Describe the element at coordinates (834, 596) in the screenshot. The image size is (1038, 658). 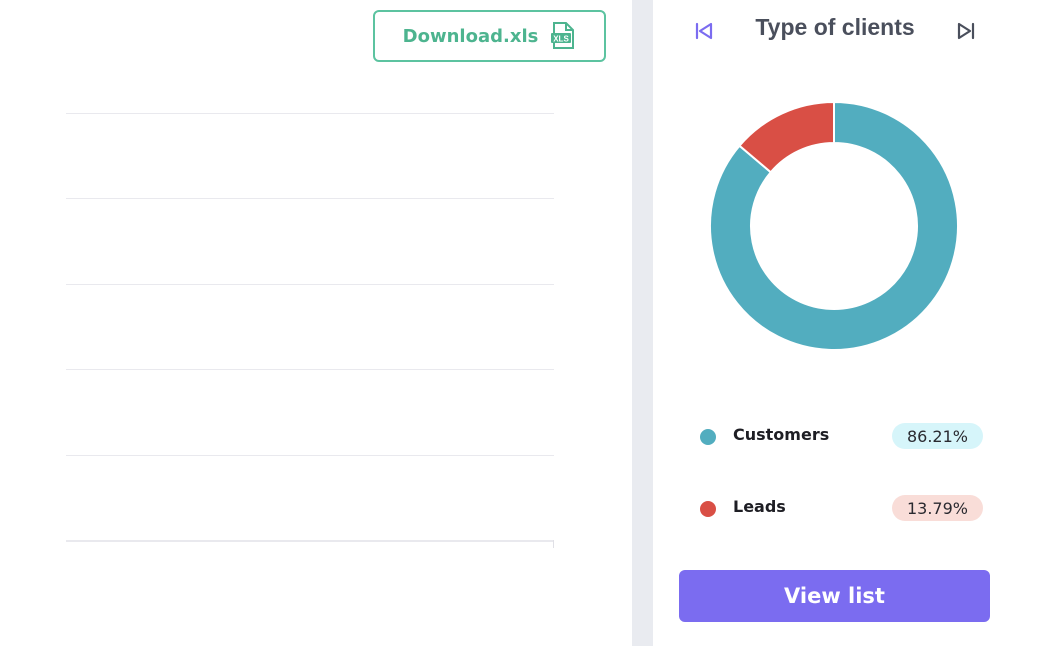
I see `view-list-button: View list` at that location.